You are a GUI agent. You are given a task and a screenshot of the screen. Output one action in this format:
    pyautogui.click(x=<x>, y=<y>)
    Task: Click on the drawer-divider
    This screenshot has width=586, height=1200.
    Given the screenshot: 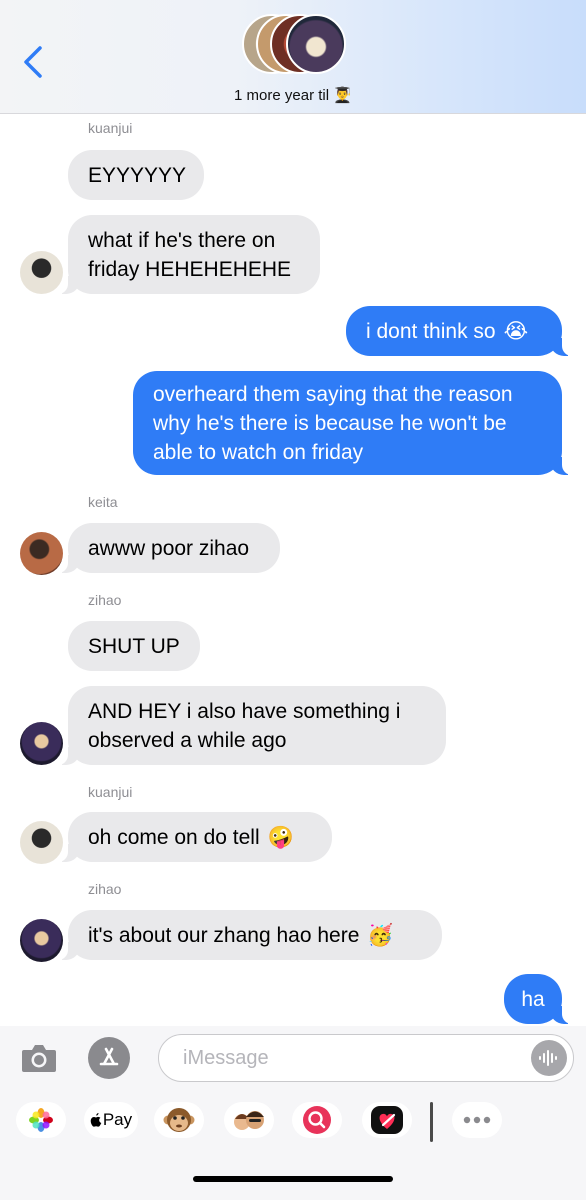 What is the action you would take?
    pyautogui.click(x=431, y=1122)
    